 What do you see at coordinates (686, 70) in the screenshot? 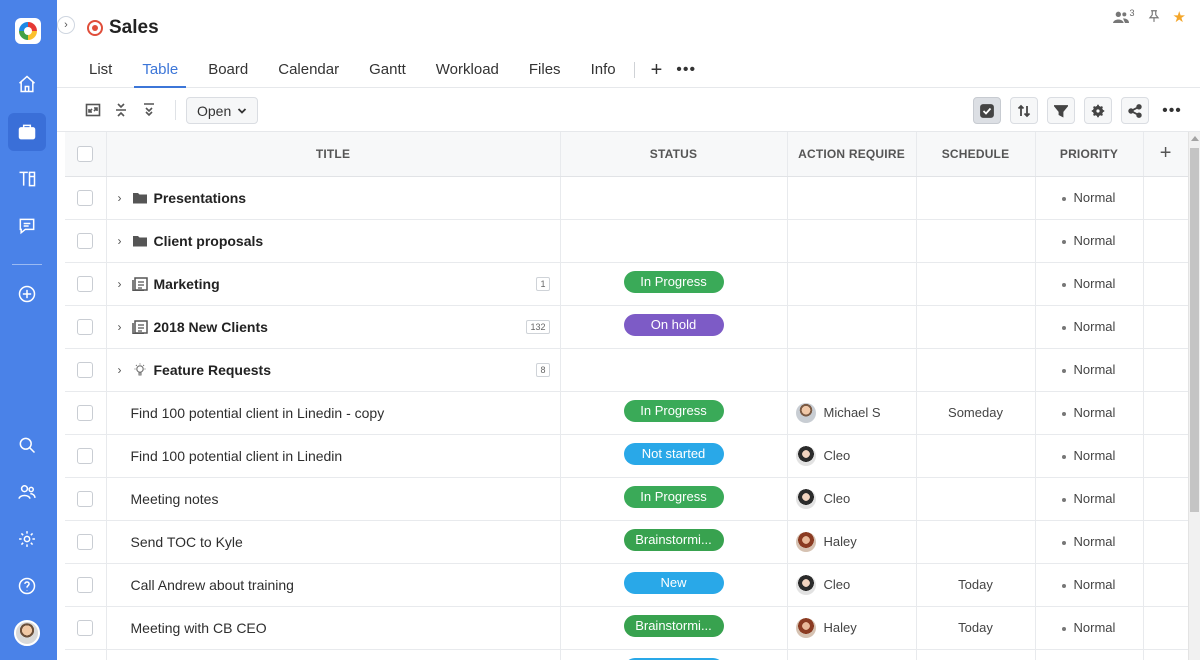
I see `more-views-icon: •••` at bounding box center [686, 70].